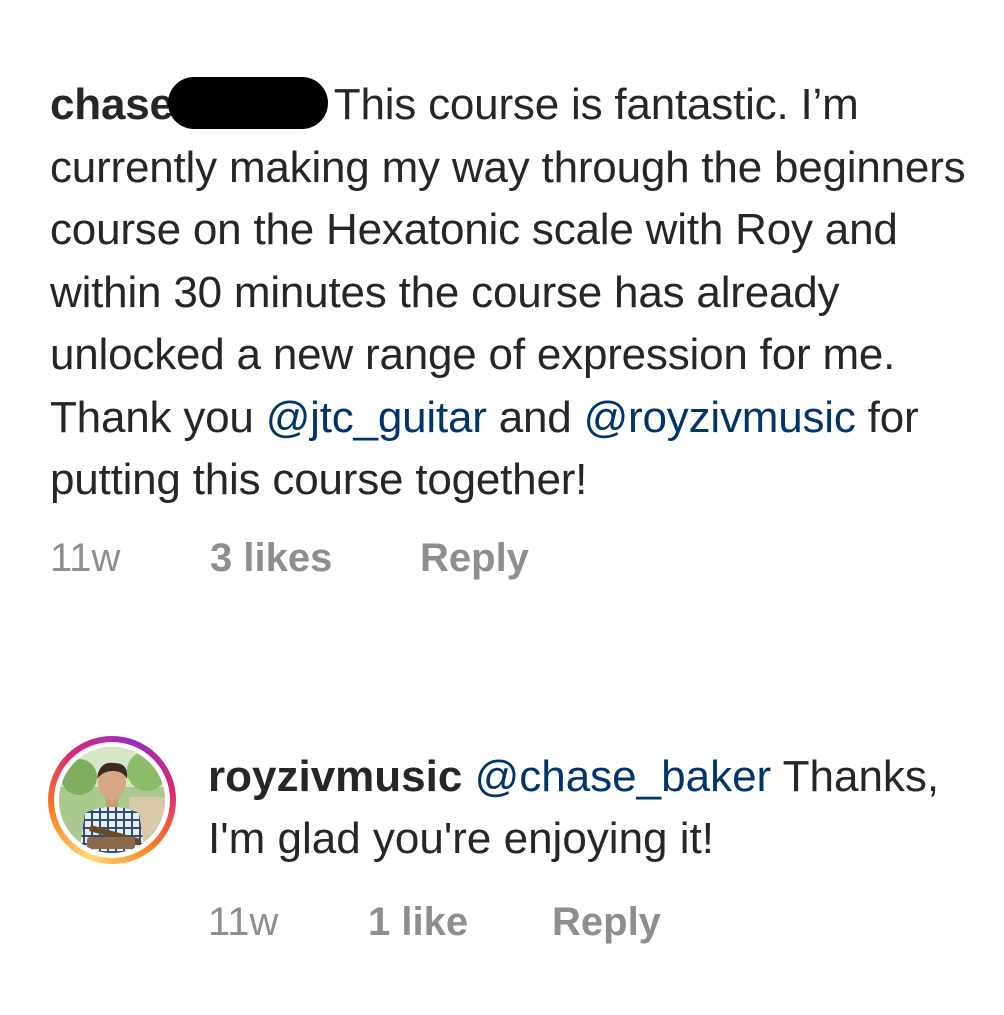 The width and height of the screenshot is (1004, 1015). What do you see at coordinates (376, 417) in the screenshot?
I see `mention-jtc-guitar: @jtc_guitar` at bounding box center [376, 417].